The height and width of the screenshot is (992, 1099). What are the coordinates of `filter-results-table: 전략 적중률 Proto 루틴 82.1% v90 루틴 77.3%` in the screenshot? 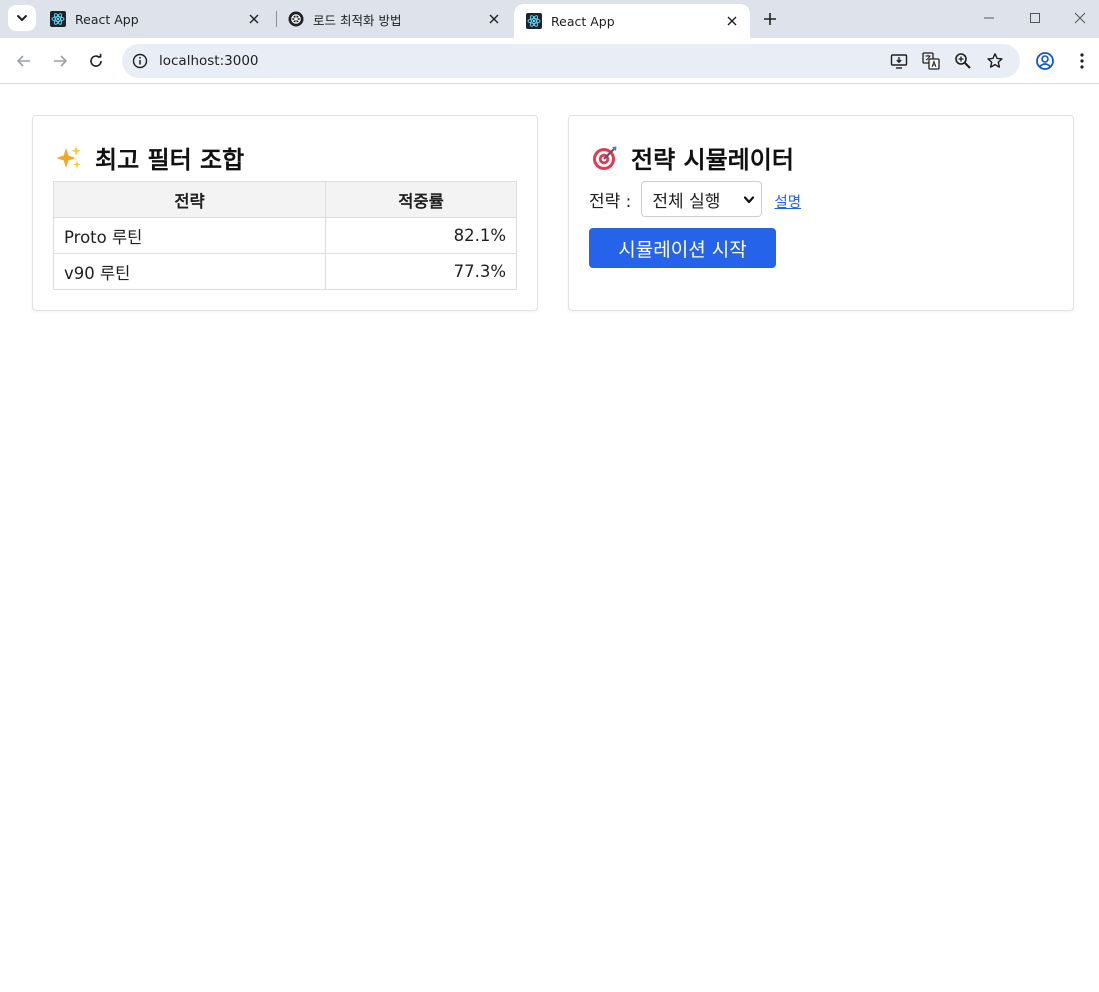 It's located at (285, 235).